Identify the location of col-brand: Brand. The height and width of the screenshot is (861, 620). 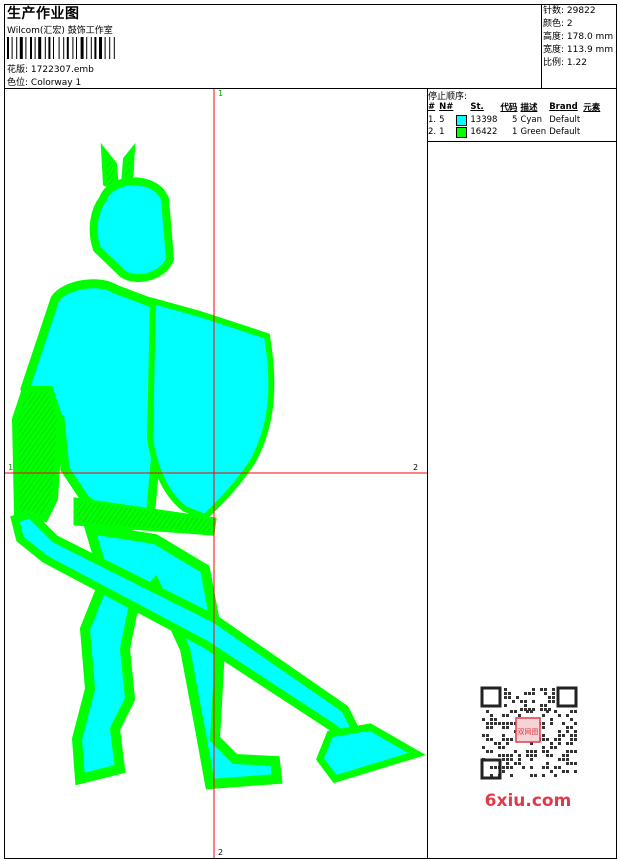
(563, 107).